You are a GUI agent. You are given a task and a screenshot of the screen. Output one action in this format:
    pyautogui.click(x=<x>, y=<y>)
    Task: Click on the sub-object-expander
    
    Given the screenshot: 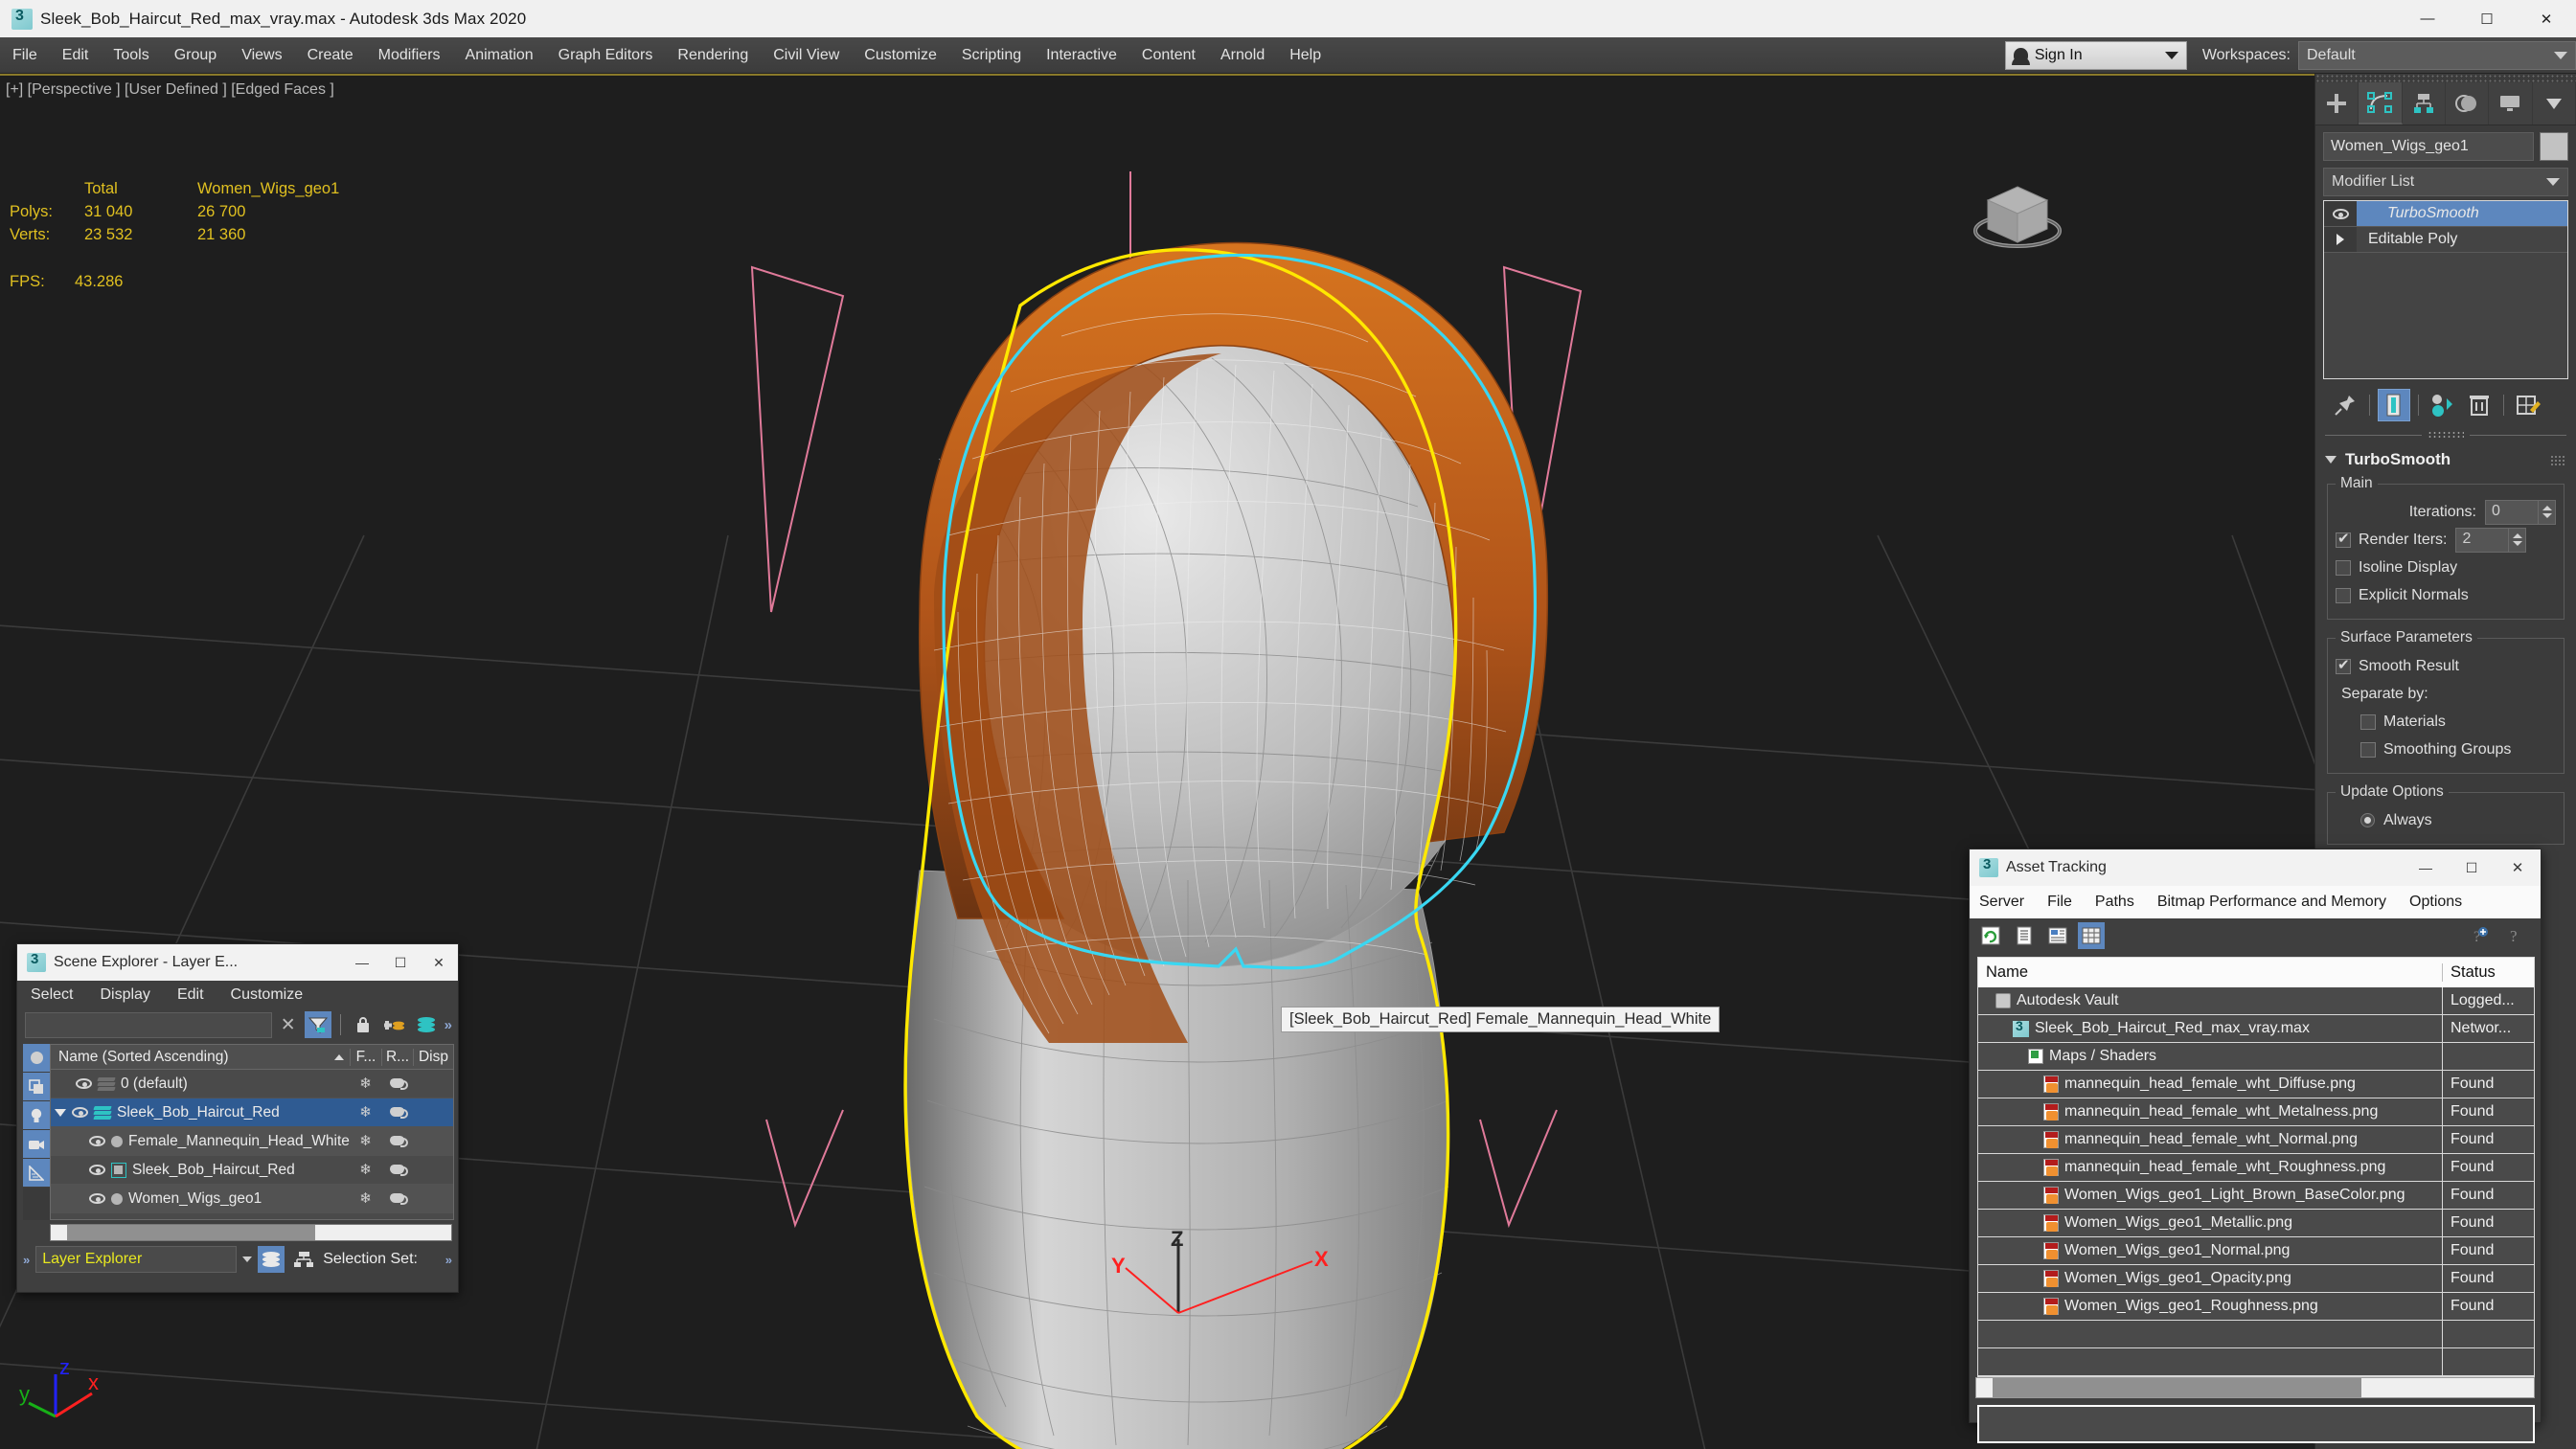 What is the action you would take?
    pyautogui.click(x=2340, y=239)
    